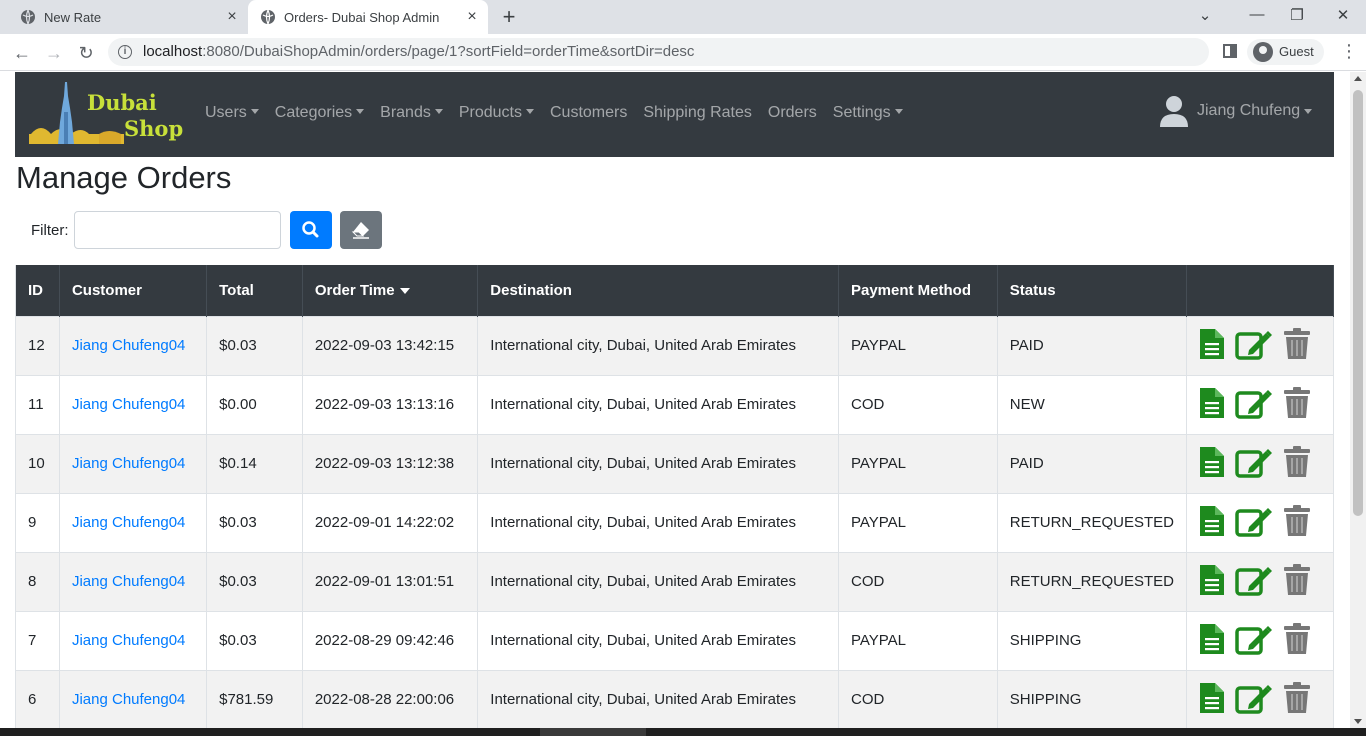  Describe the element at coordinates (86, 53) in the screenshot. I see `reload-icon: ↻` at that location.